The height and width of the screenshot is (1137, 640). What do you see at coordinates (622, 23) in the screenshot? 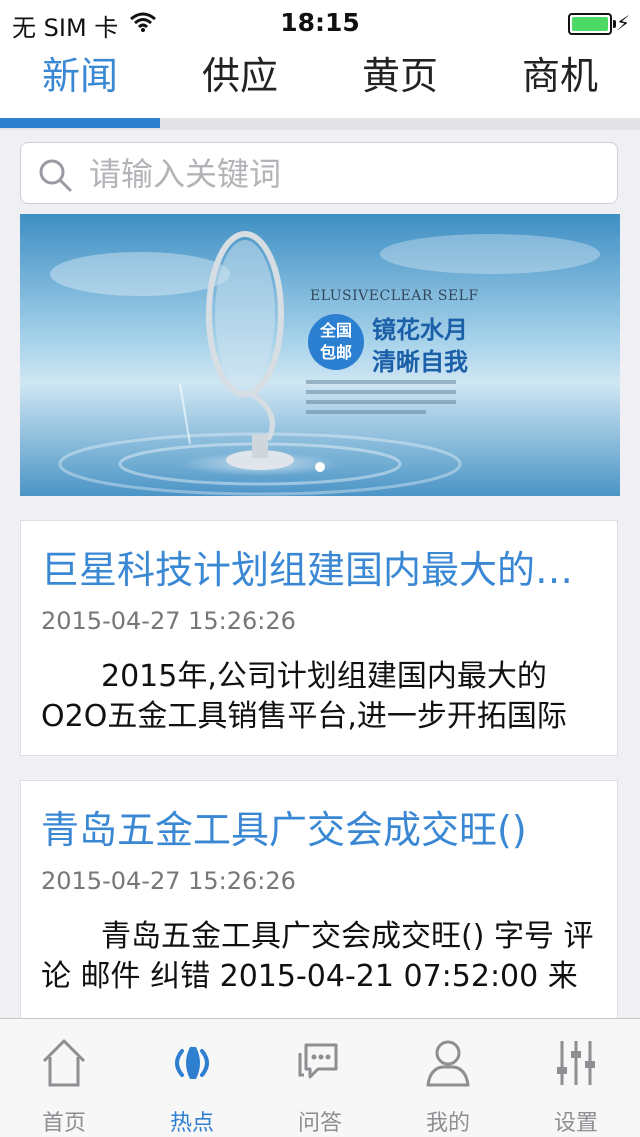
I see `charging-icon: ⚡` at bounding box center [622, 23].